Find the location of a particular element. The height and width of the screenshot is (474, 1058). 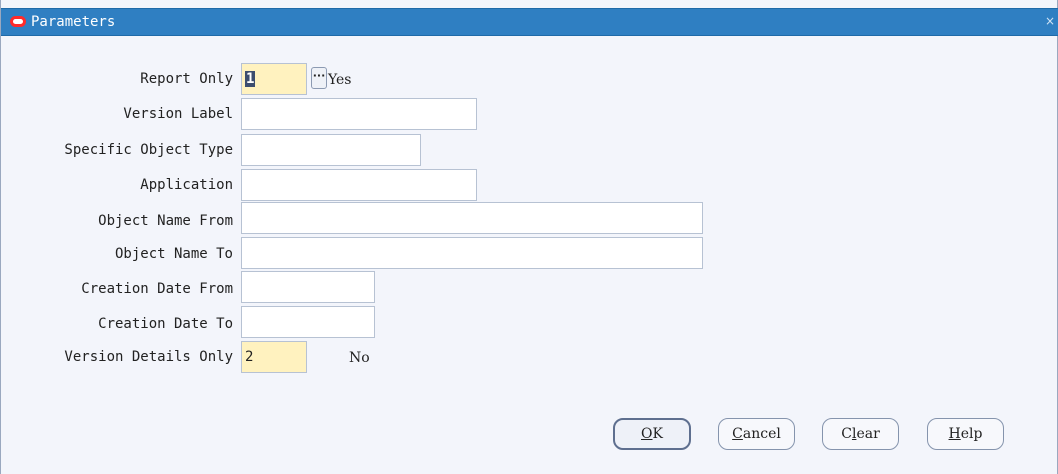

close-icon: × is located at coordinates (1050, 21).